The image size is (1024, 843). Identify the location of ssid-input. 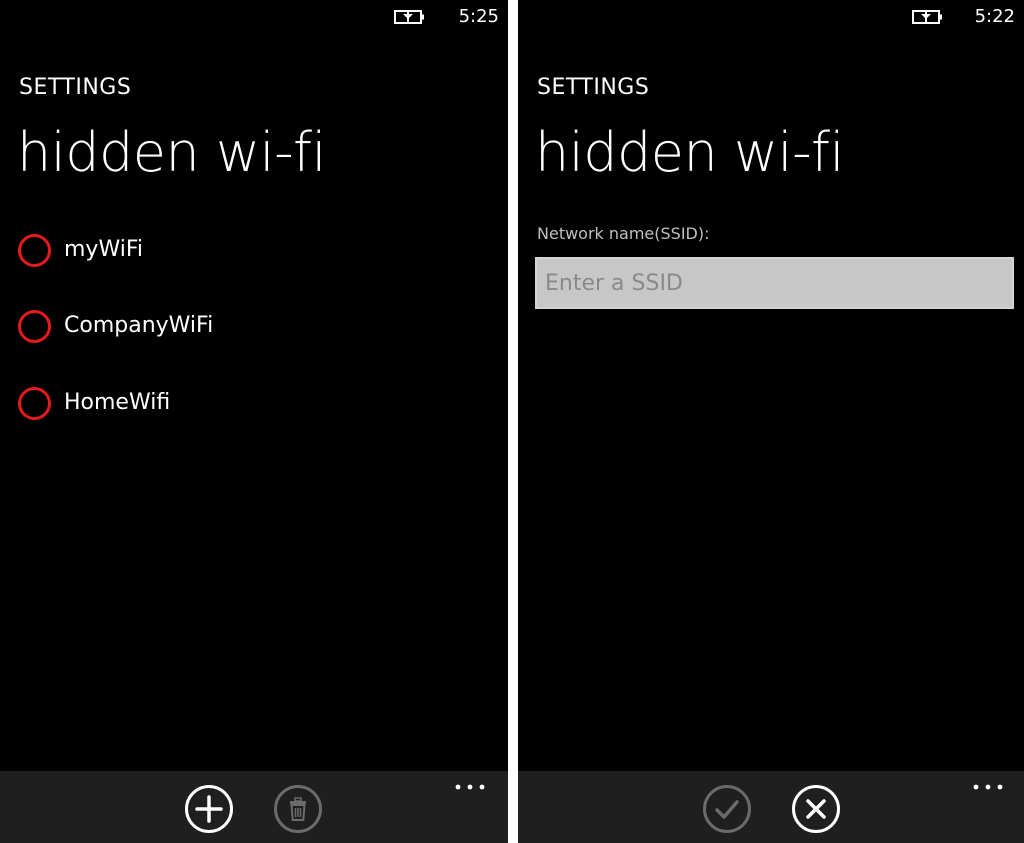
(774, 283).